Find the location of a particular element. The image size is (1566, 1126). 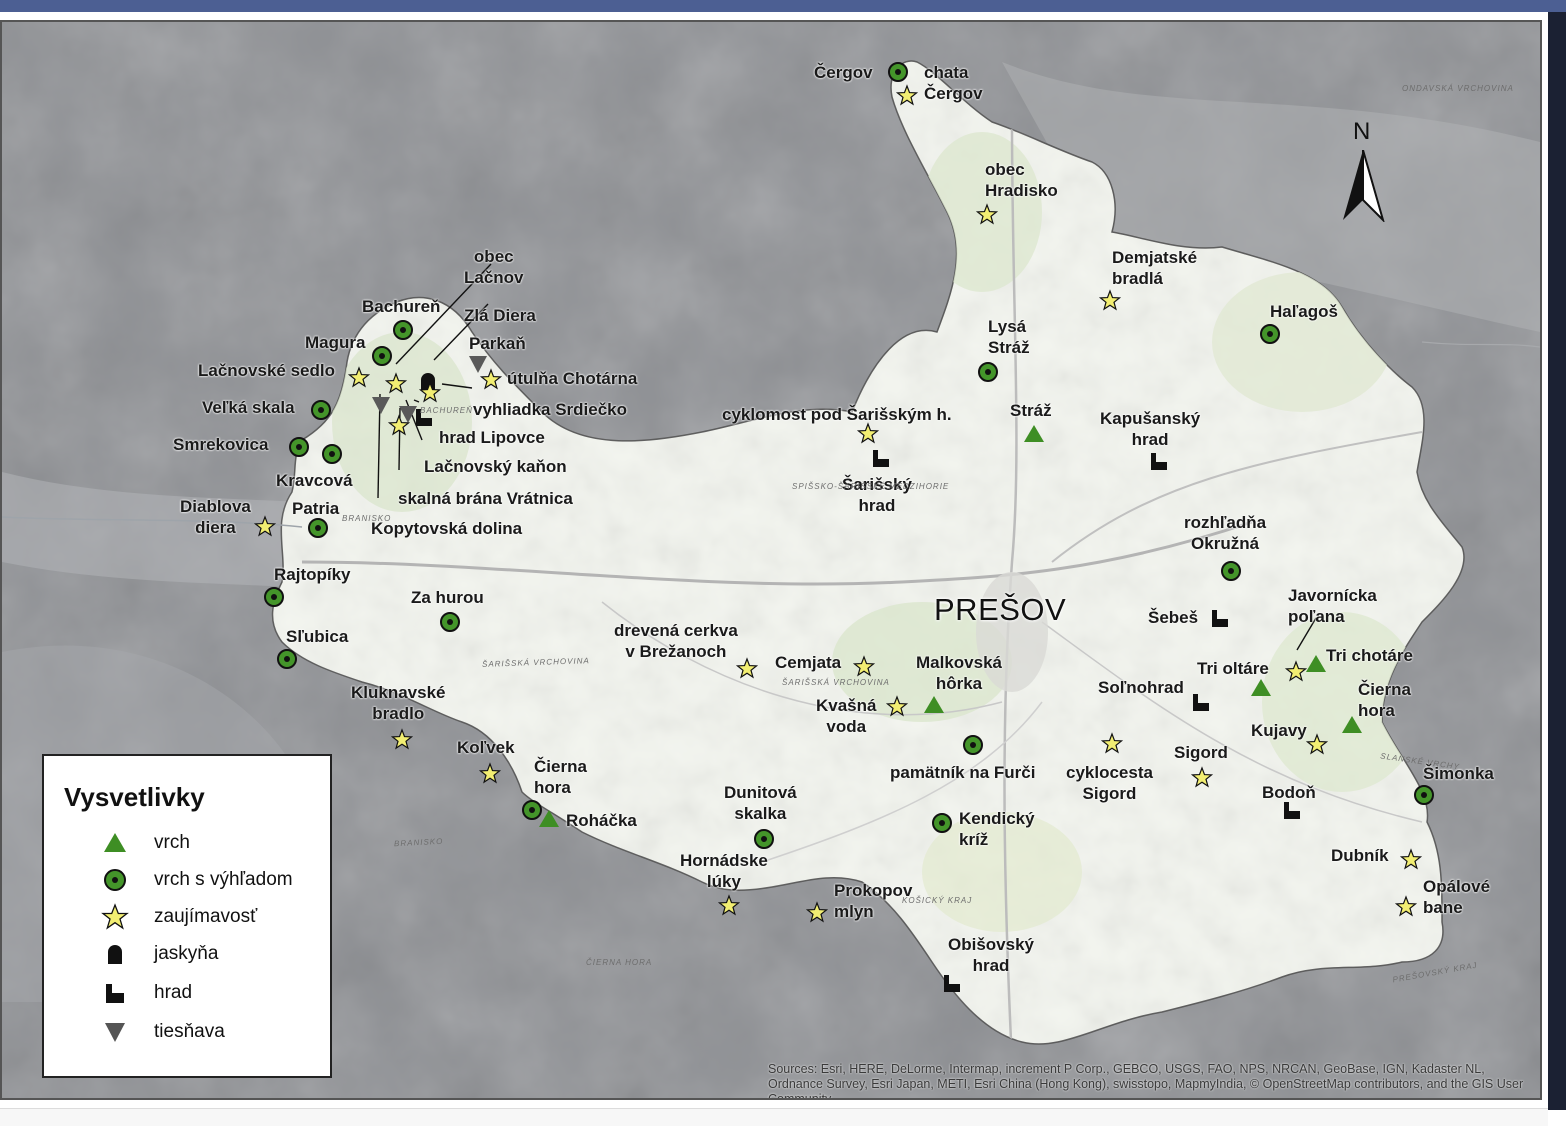

place-label-slubica: Sľubica is located at coordinates (317, 636).